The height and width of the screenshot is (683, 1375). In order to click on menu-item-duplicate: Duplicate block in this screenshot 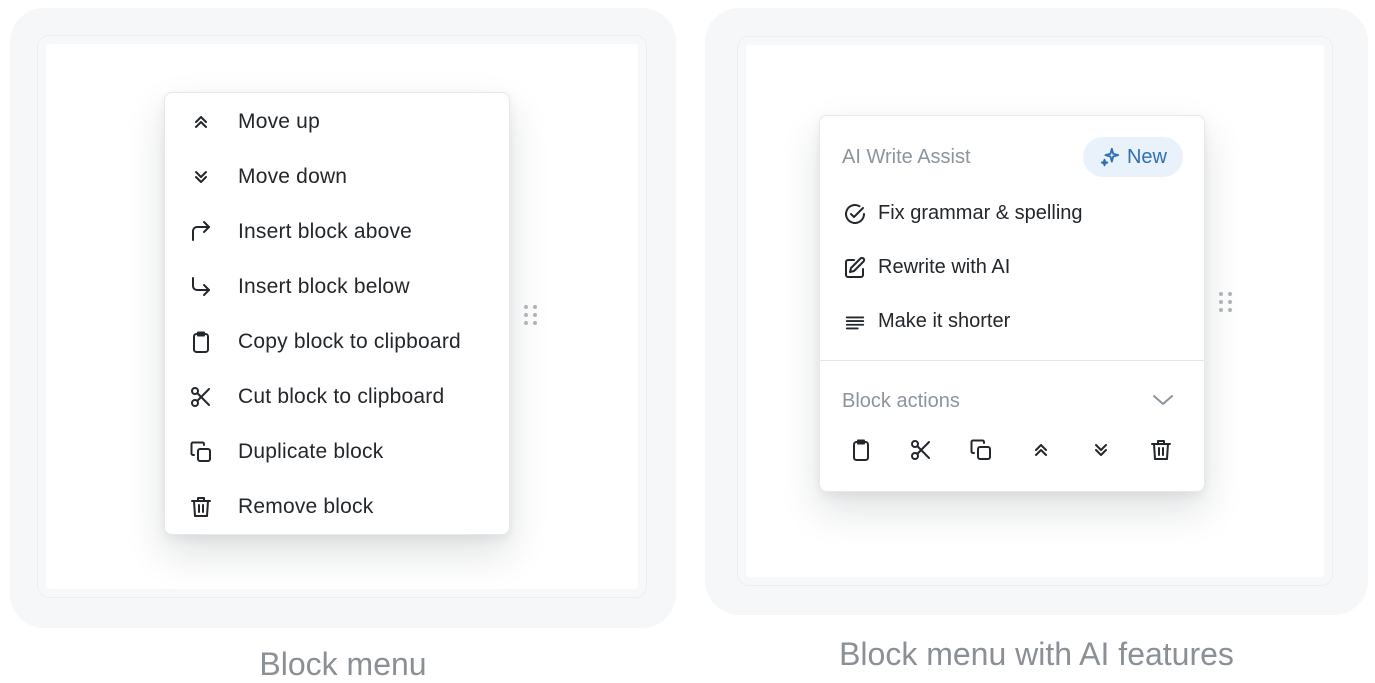, I will do `click(337, 451)`.